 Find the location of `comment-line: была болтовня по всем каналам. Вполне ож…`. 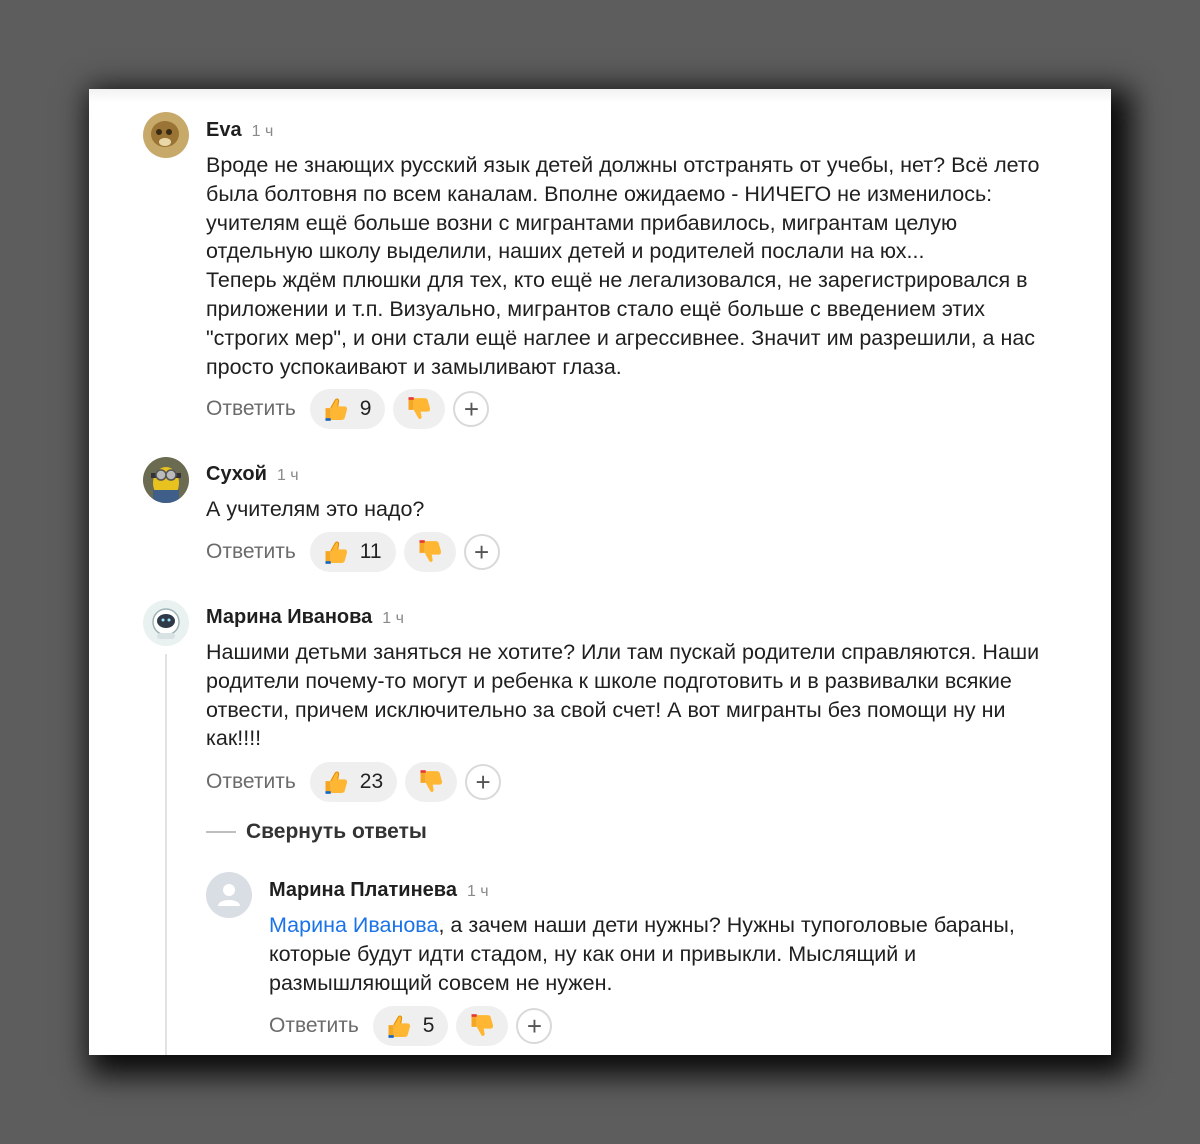

comment-line: была болтовня по всем каналам. Вполне ож… is located at coordinates (599, 193).